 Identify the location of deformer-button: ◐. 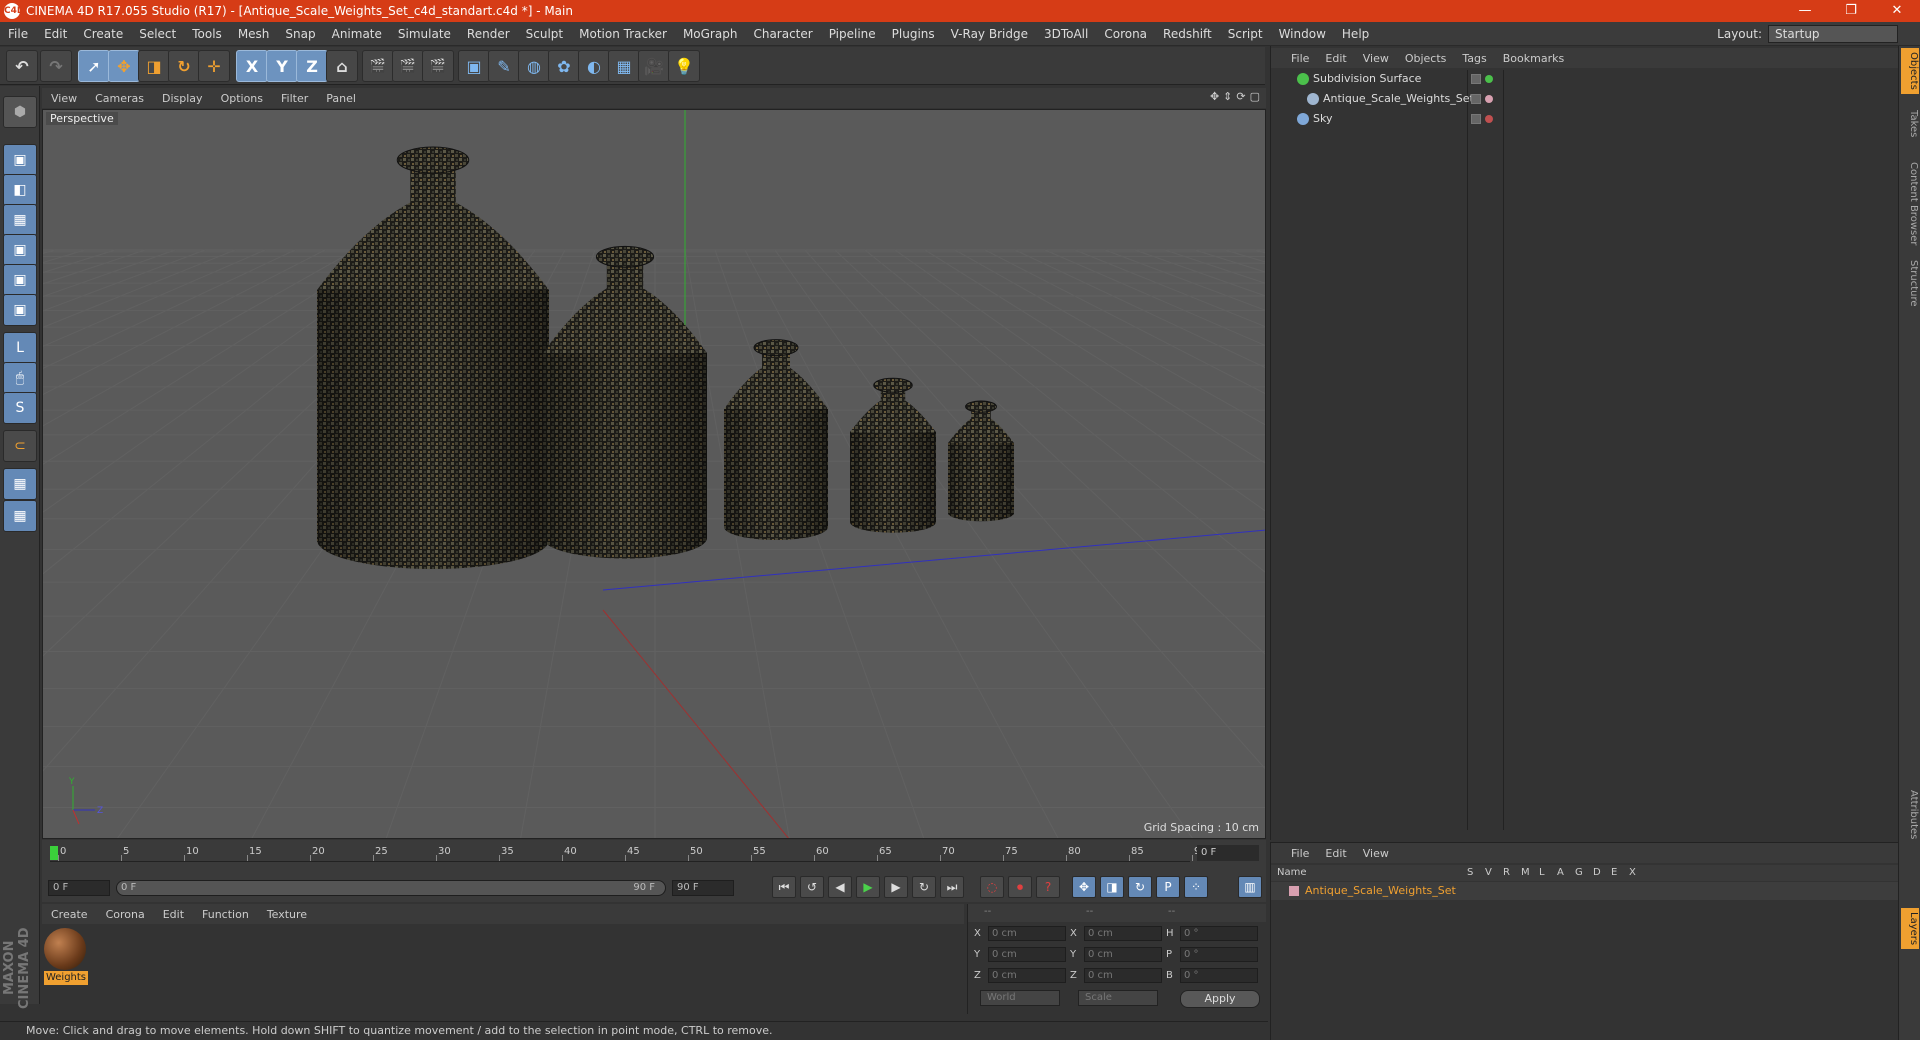
(594, 66).